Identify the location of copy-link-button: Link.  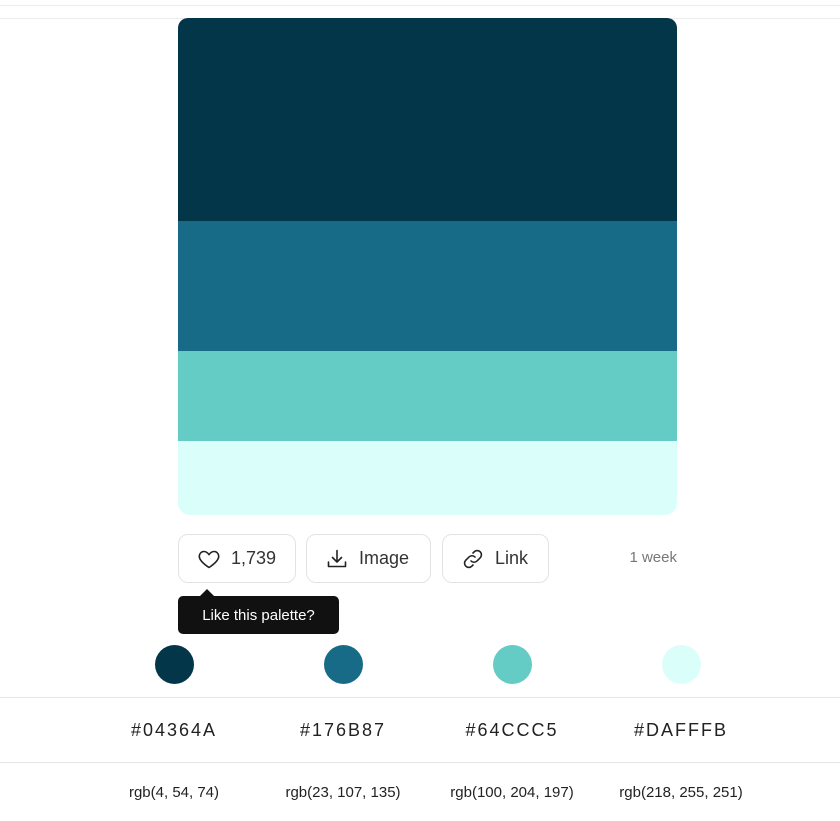
(495, 558).